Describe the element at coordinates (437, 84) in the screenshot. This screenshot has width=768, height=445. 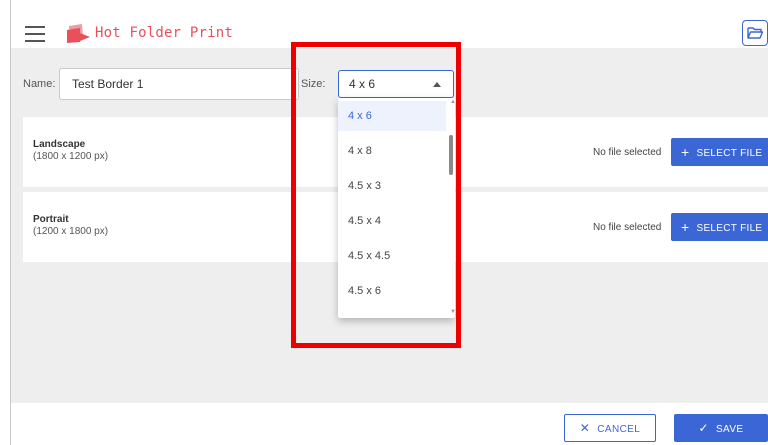
I see `caret-up-icon` at that location.